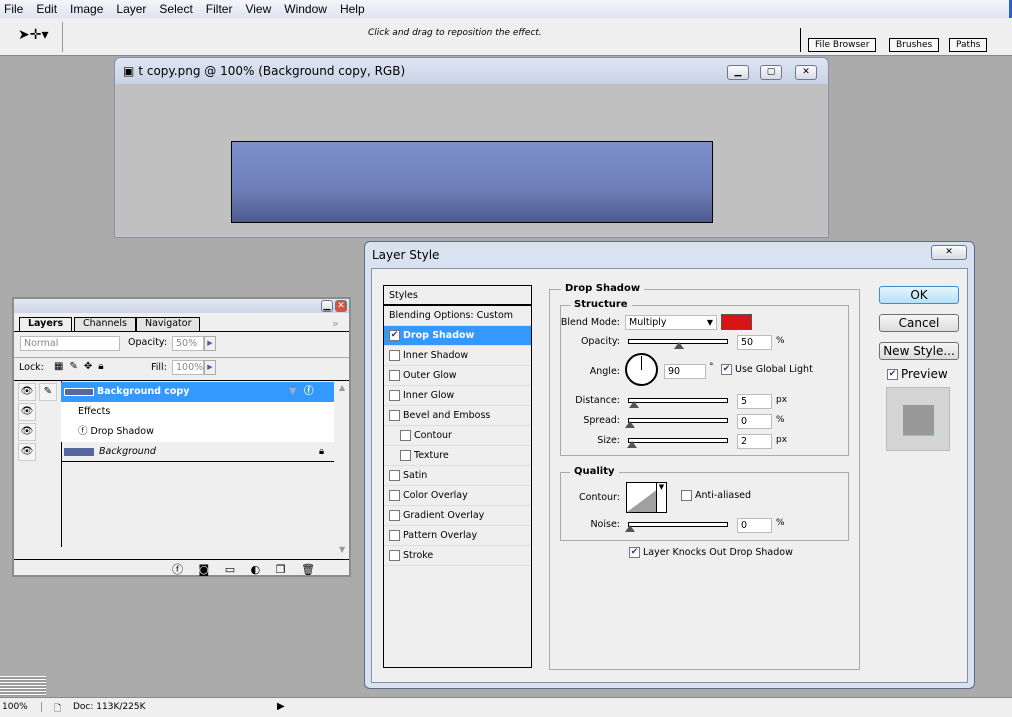 The height and width of the screenshot is (717, 1012). What do you see at coordinates (471, 160) in the screenshot?
I see `canvas-area` at bounding box center [471, 160].